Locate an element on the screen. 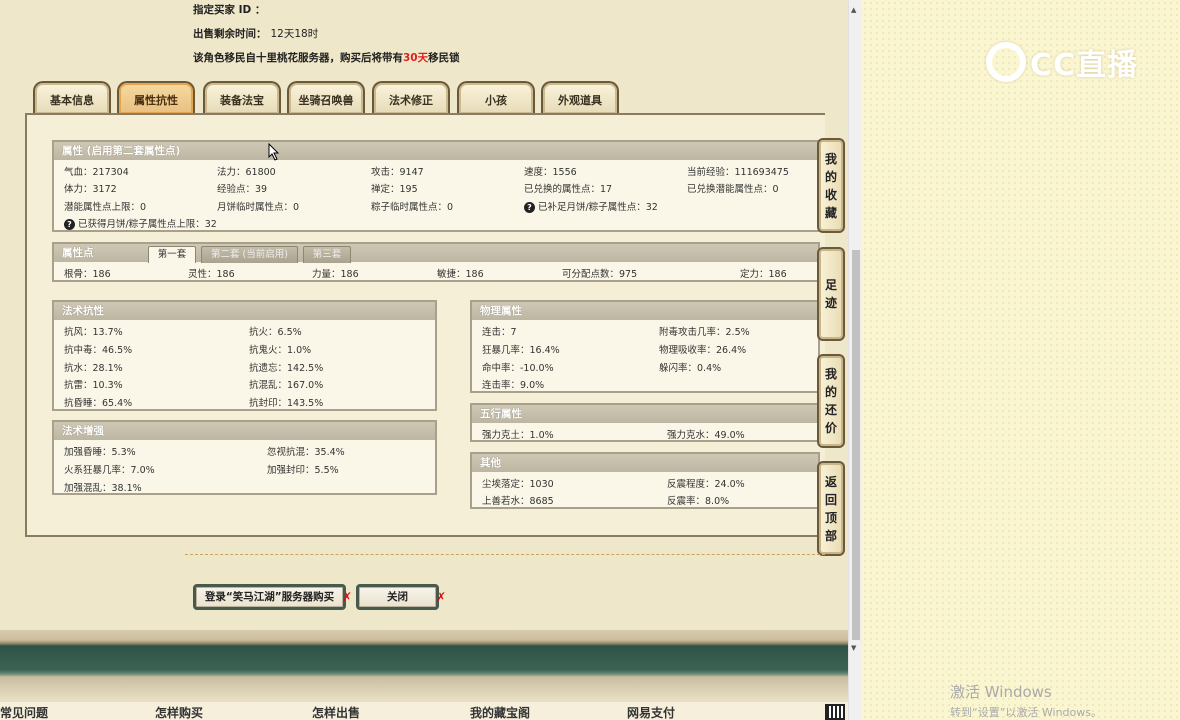 The width and height of the screenshot is (1180, 720). resist-item: 抗遗忘：142.5% is located at coordinates (286, 368).